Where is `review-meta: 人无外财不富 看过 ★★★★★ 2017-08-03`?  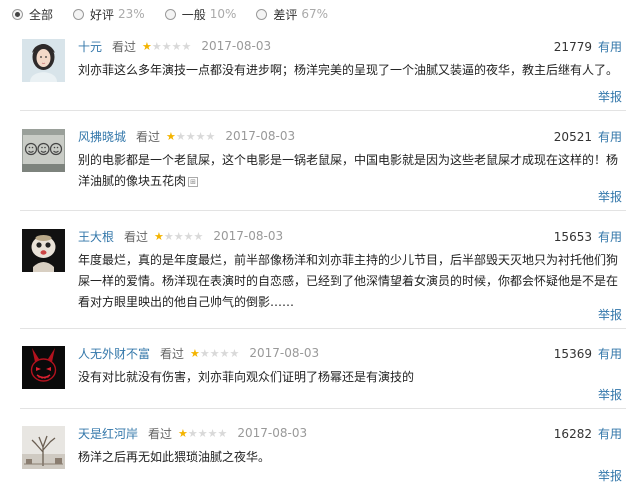
review-meta: 人无外财不富 看过 ★★★★★ 2017-08-03 is located at coordinates (198, 353).